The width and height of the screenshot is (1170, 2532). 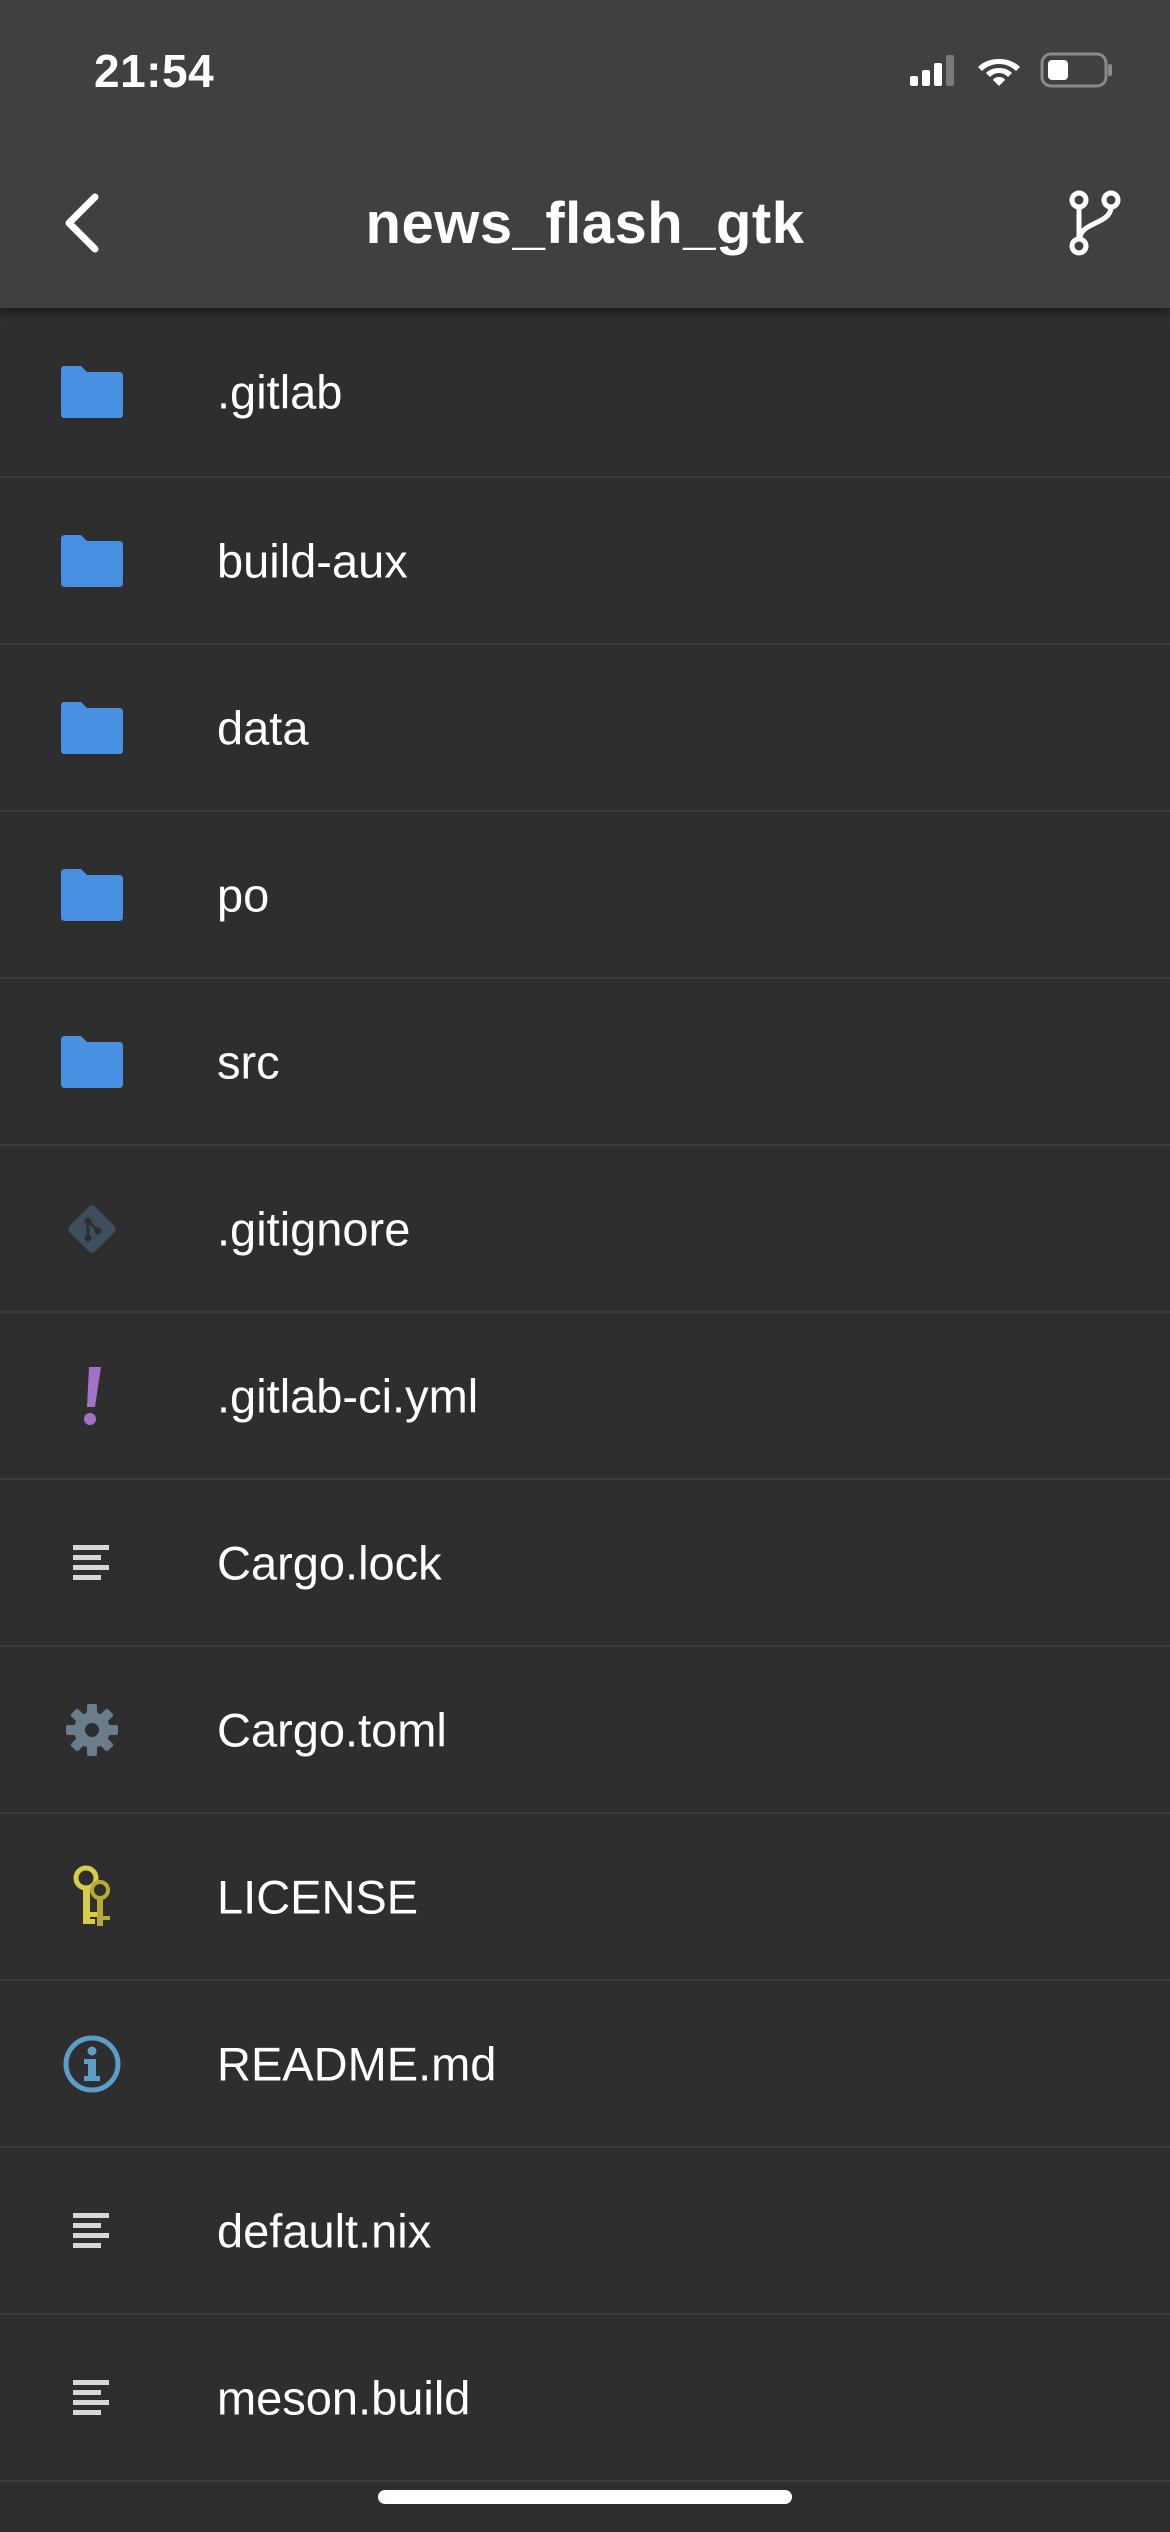 What do you see at coordinates (585, 2064) in the screenshot?
I see `file-row: README.md` at bounding box center [585, 2064].